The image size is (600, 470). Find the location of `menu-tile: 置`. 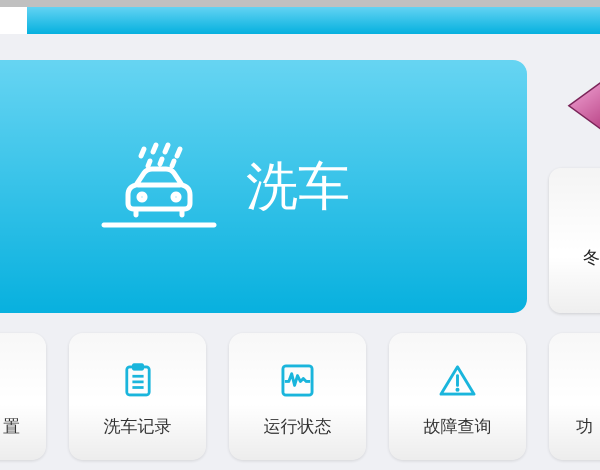

menu-tile: 置 is located at coordinates (23, 396).